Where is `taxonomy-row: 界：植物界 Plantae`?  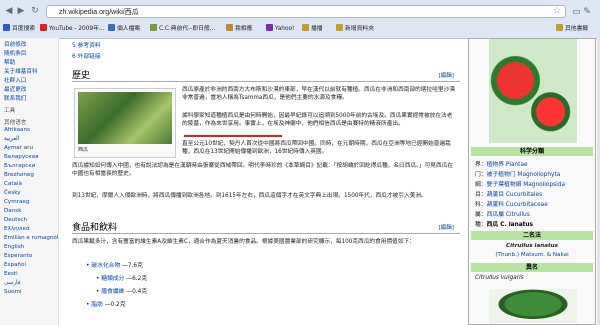
taxonomy-row: 界：植物界 Plantae is located at coordinates (501, 165).